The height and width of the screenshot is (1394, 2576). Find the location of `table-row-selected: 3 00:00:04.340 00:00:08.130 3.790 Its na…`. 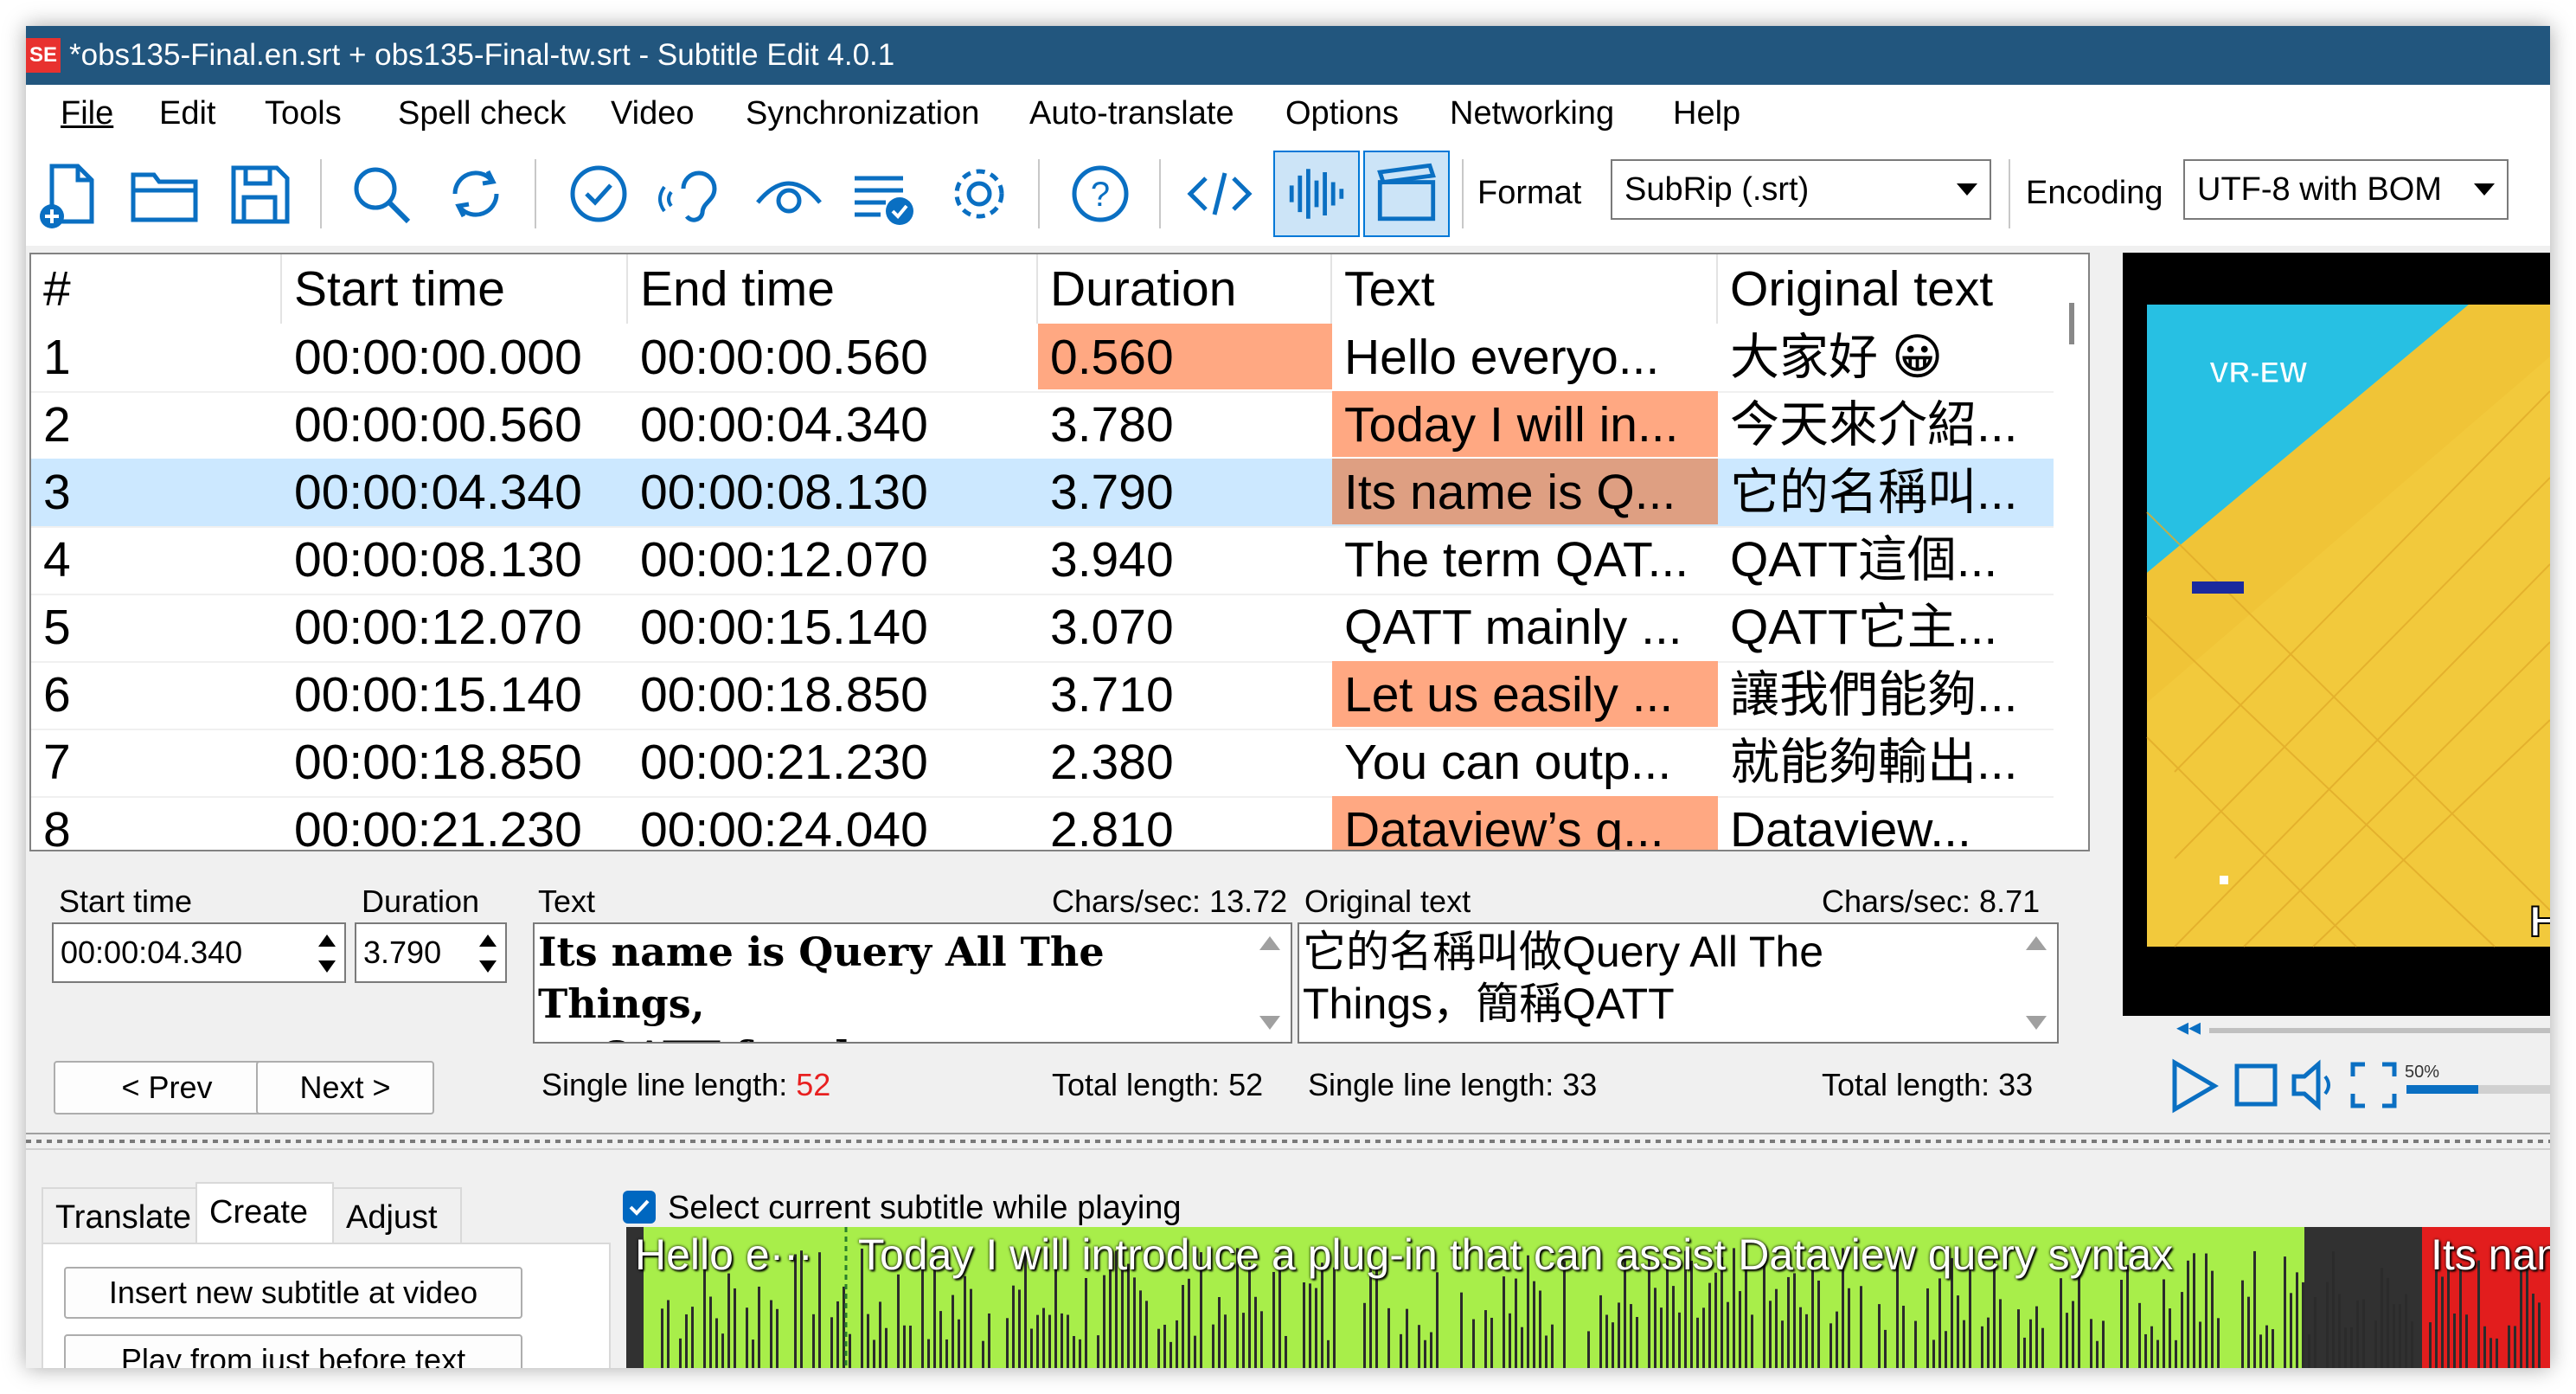

table-row-selected: 3 00:00:04.340 00:00:08.130 3.790 Its na… is located at coordinates (1043, 493).